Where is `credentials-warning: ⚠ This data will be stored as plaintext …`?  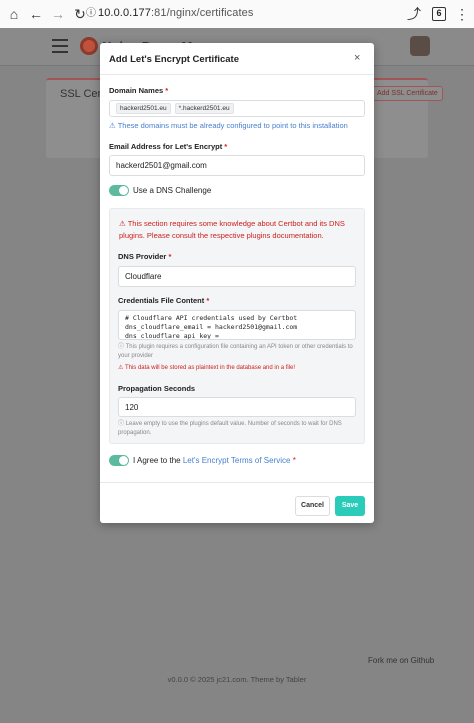
credentials-warning: ⚠ This data will be stored as plaintext … is located at coordinates (238, 367).